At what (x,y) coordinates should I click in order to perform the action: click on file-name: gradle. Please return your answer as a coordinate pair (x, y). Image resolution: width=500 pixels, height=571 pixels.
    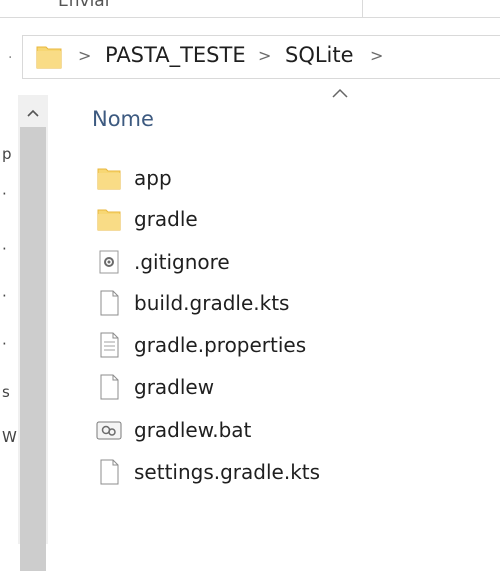
    Looking at the image, I should click on (166, 219).